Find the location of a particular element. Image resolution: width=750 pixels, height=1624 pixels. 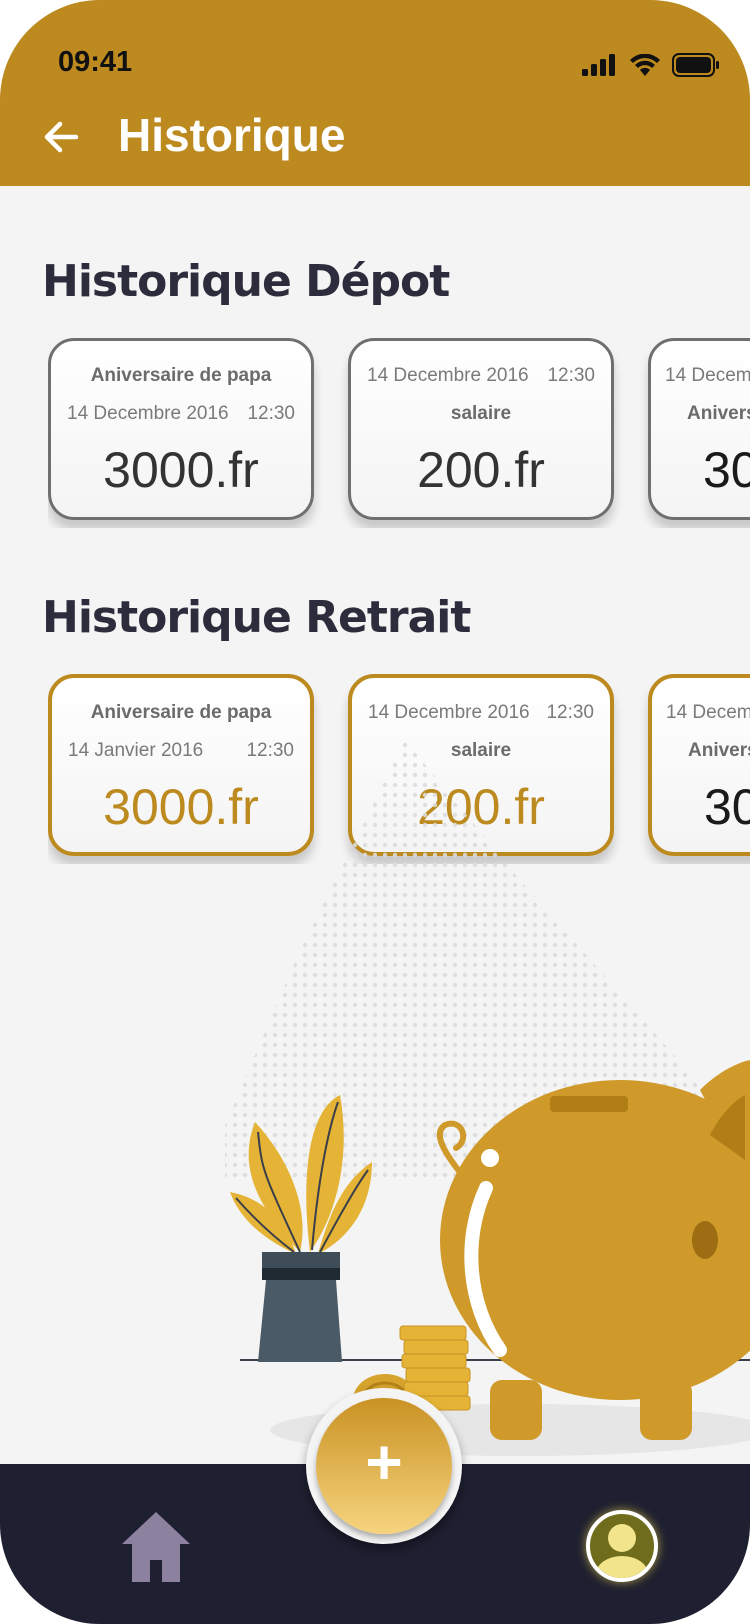

battery-icon is located at coordinates (695, 65).